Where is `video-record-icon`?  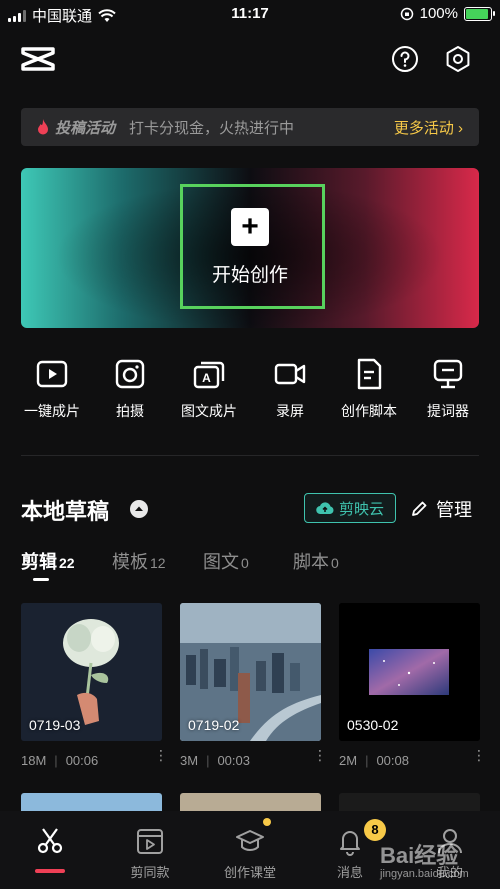
video-record-icon is located at coordinates (290, 374).